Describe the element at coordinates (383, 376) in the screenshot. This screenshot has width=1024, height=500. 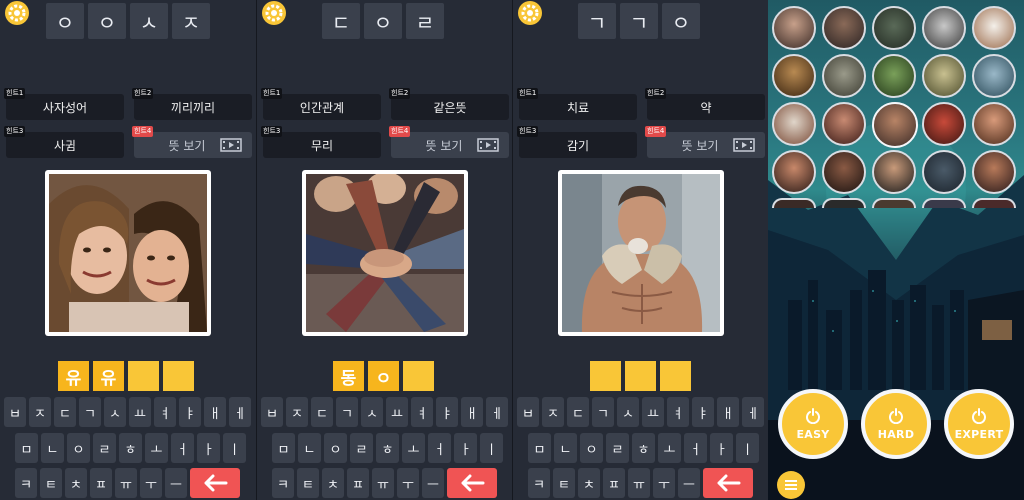
I see `answer-slot: ㅇ` at that location.